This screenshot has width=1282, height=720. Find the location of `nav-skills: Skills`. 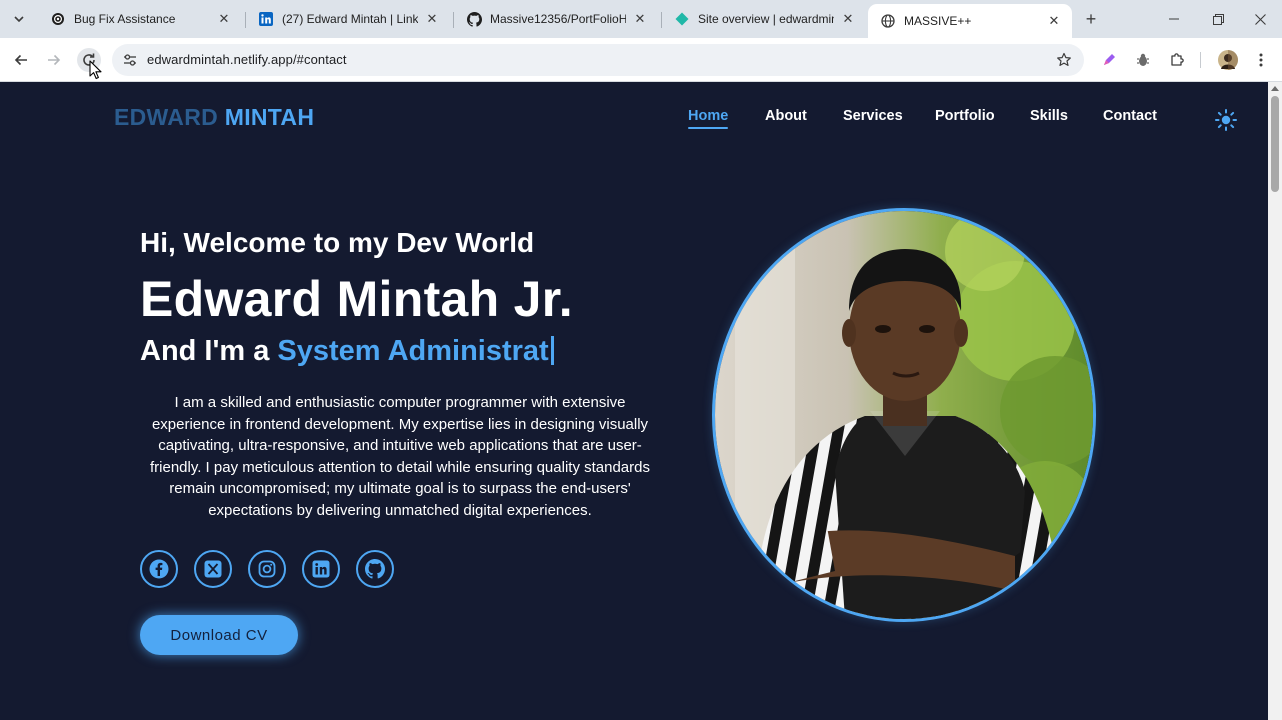

nav-skills: Skills is located at coordinates (1049, 116).